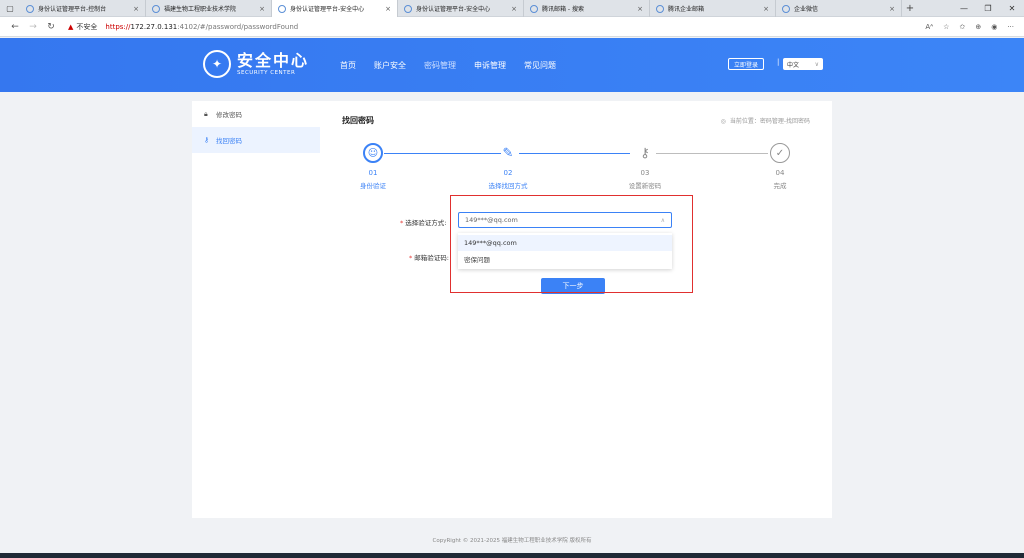  What do you see at coordinates (429, 258) in the screenshot?
I see `code-label: * 邮箱验证码:` at bounding box center [429, 258].